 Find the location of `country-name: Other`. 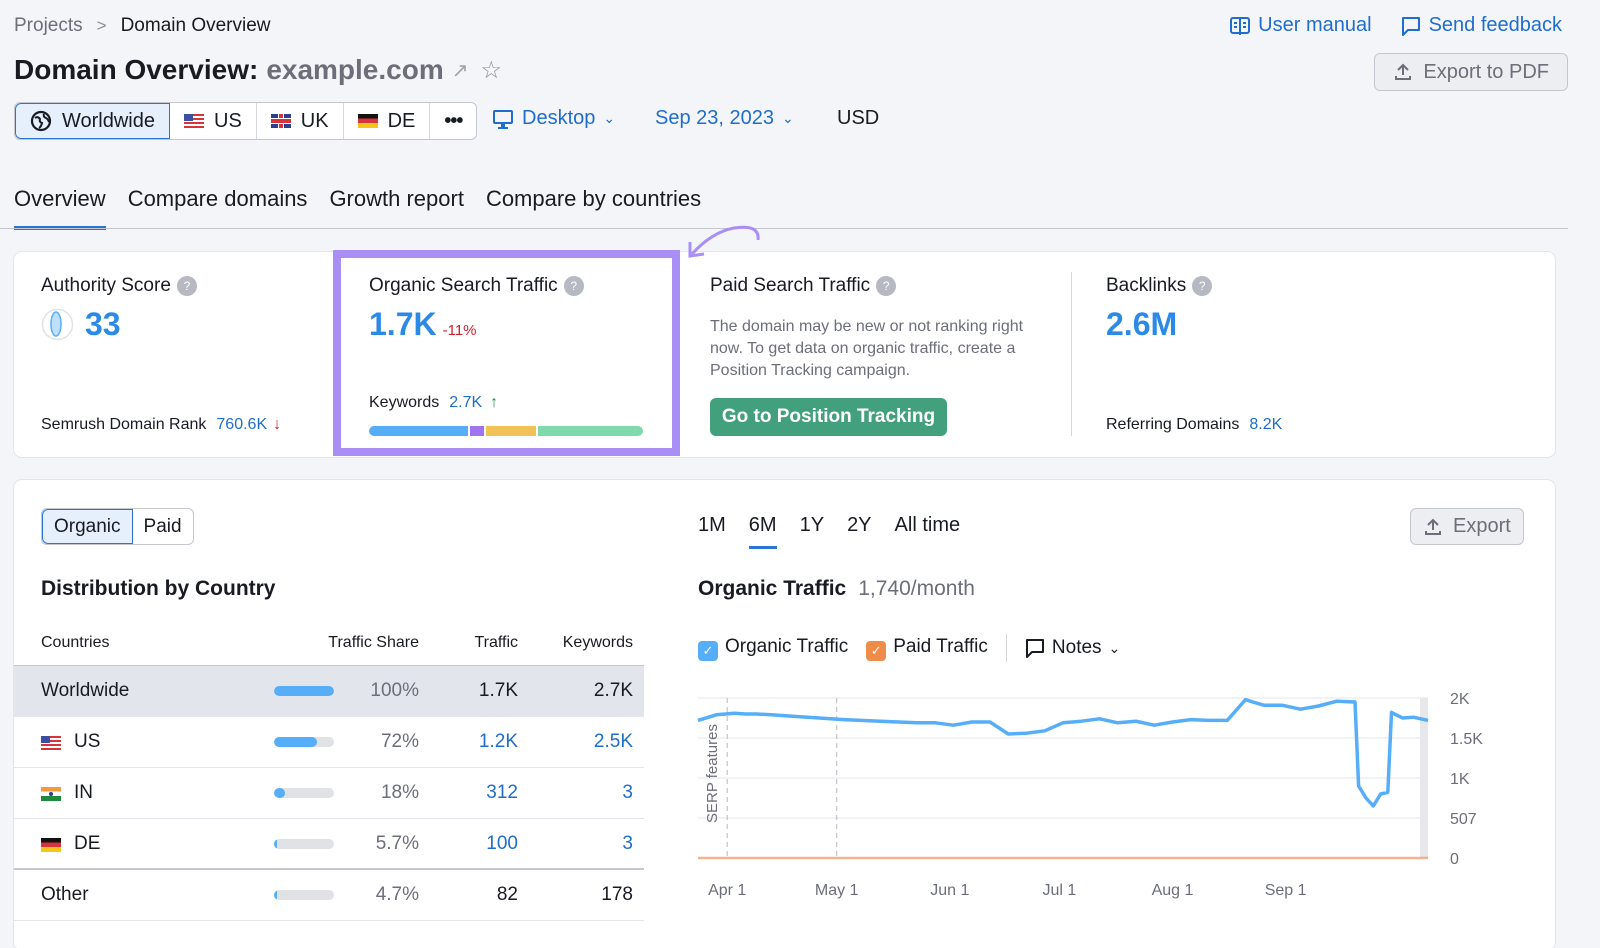

country-name: Other is located at coordinates (65, 894).